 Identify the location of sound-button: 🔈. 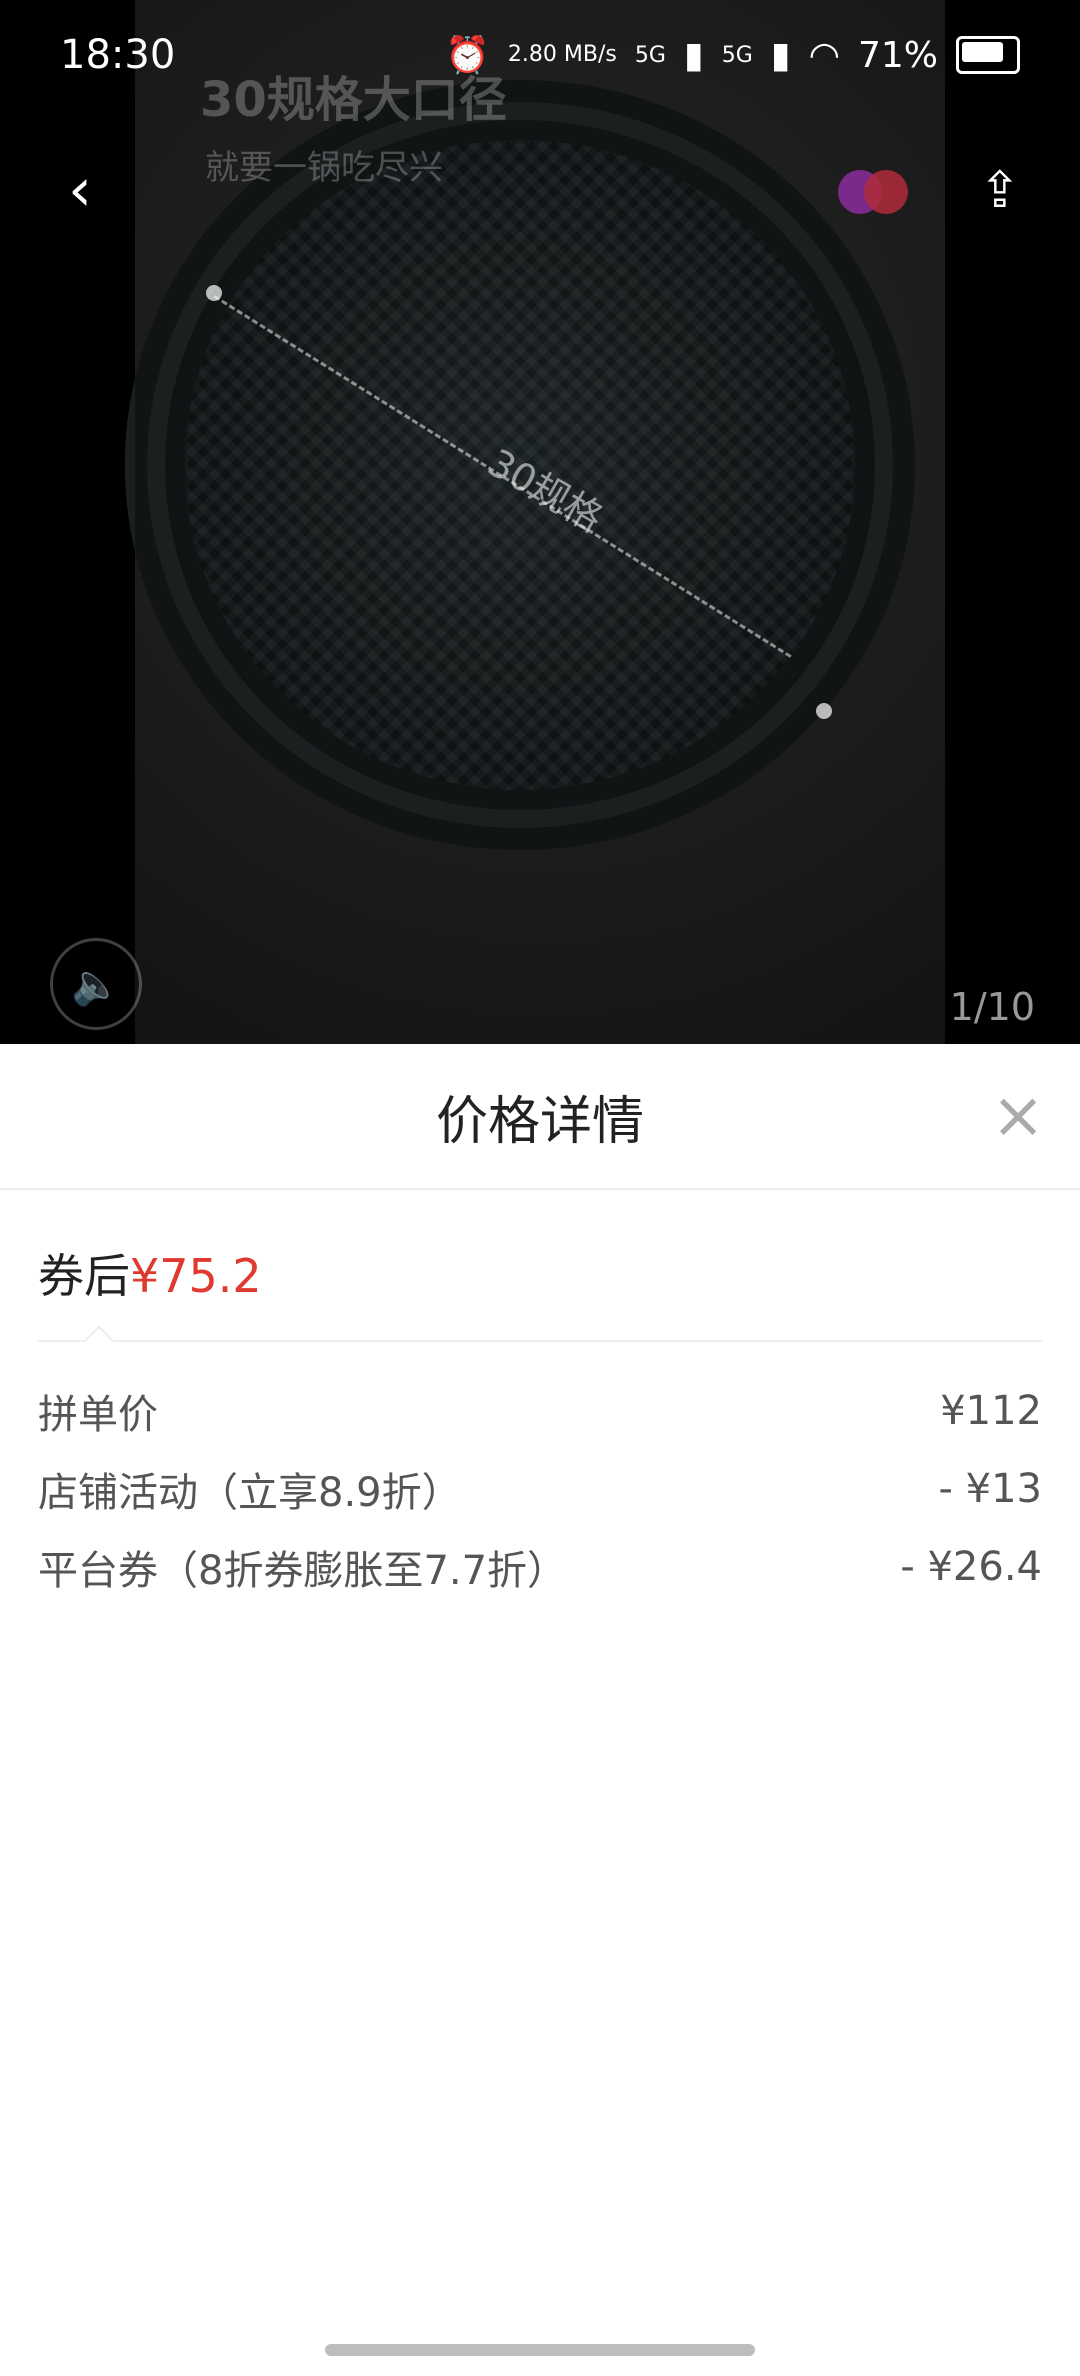
(96, 984).